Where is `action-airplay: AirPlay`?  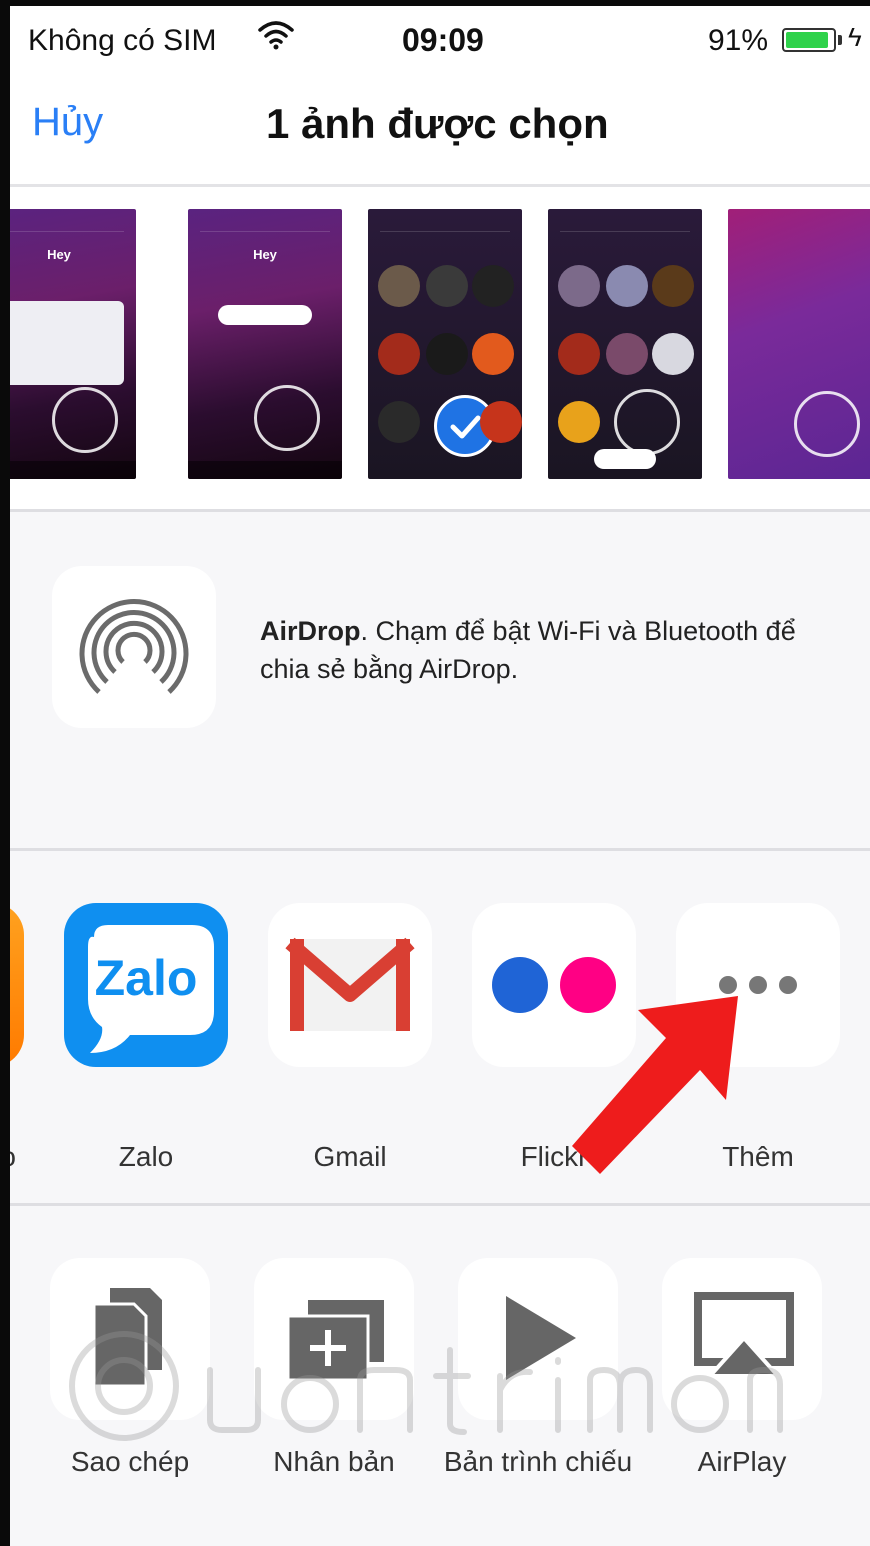 action-airplay: AirPlay is located at coordinates (742, 1367).